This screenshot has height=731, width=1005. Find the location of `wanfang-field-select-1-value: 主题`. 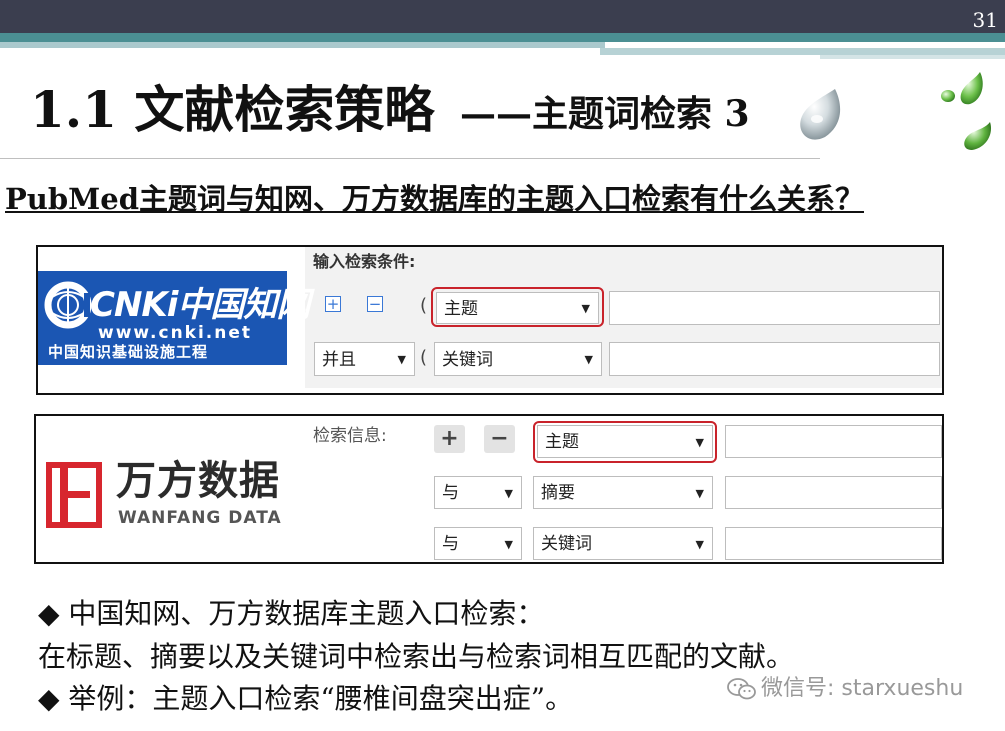

wanfang-field-select-1-value: 主题 is located at coordinates (562, 442).